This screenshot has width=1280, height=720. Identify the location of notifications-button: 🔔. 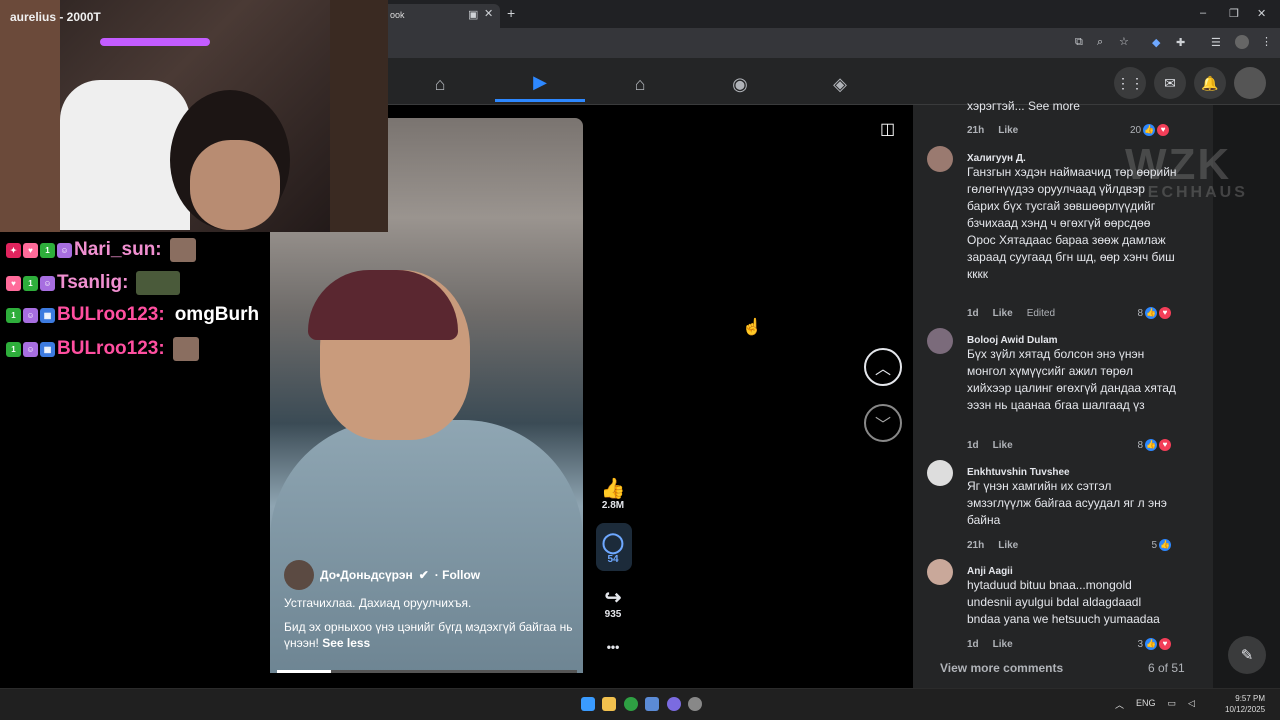
(1210, 83).